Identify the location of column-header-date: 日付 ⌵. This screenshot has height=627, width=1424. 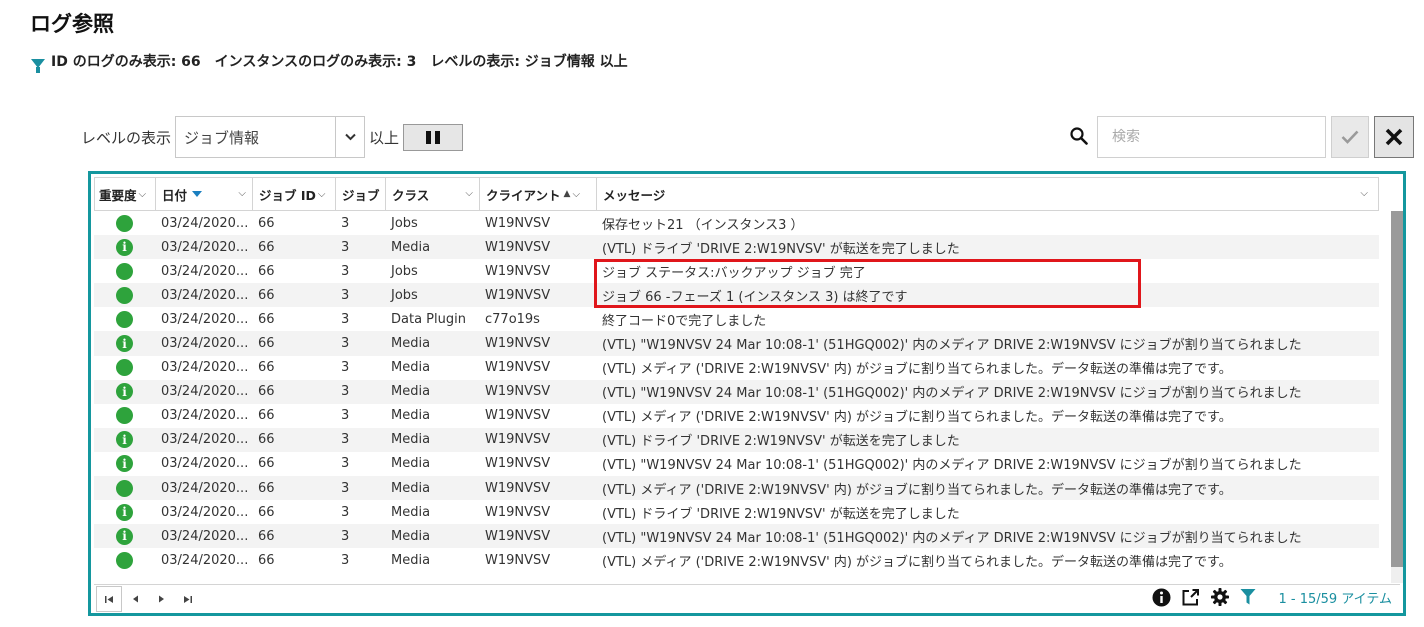
(204, 194).